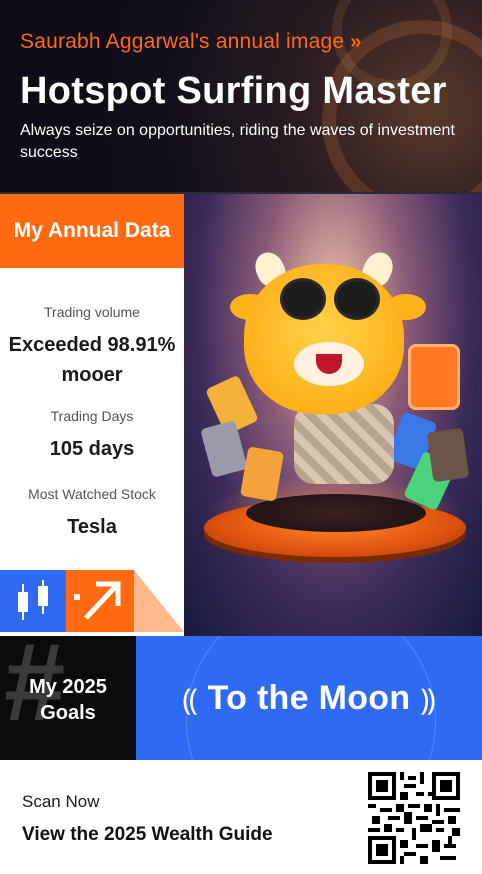 The image size is (482, 874). I want to click on wealth-guide-link: View the 2025 Wealth Guide, so click(147, 835).